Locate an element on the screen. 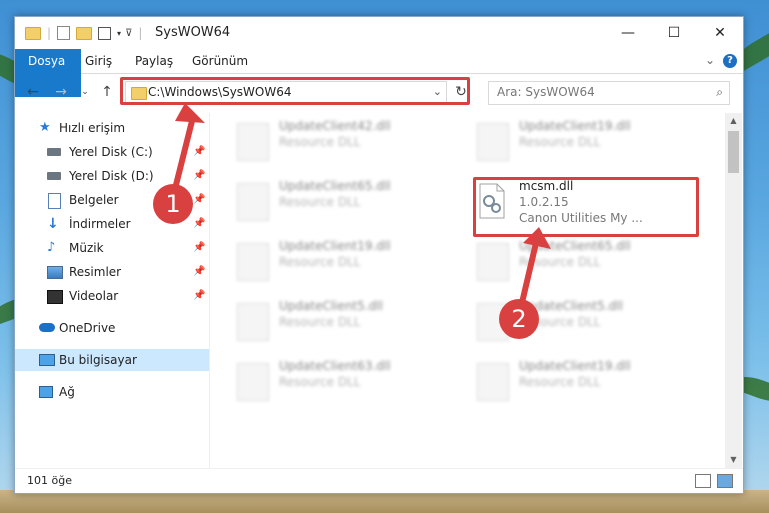  arrow-1-head is located at coordinates (190, 113).